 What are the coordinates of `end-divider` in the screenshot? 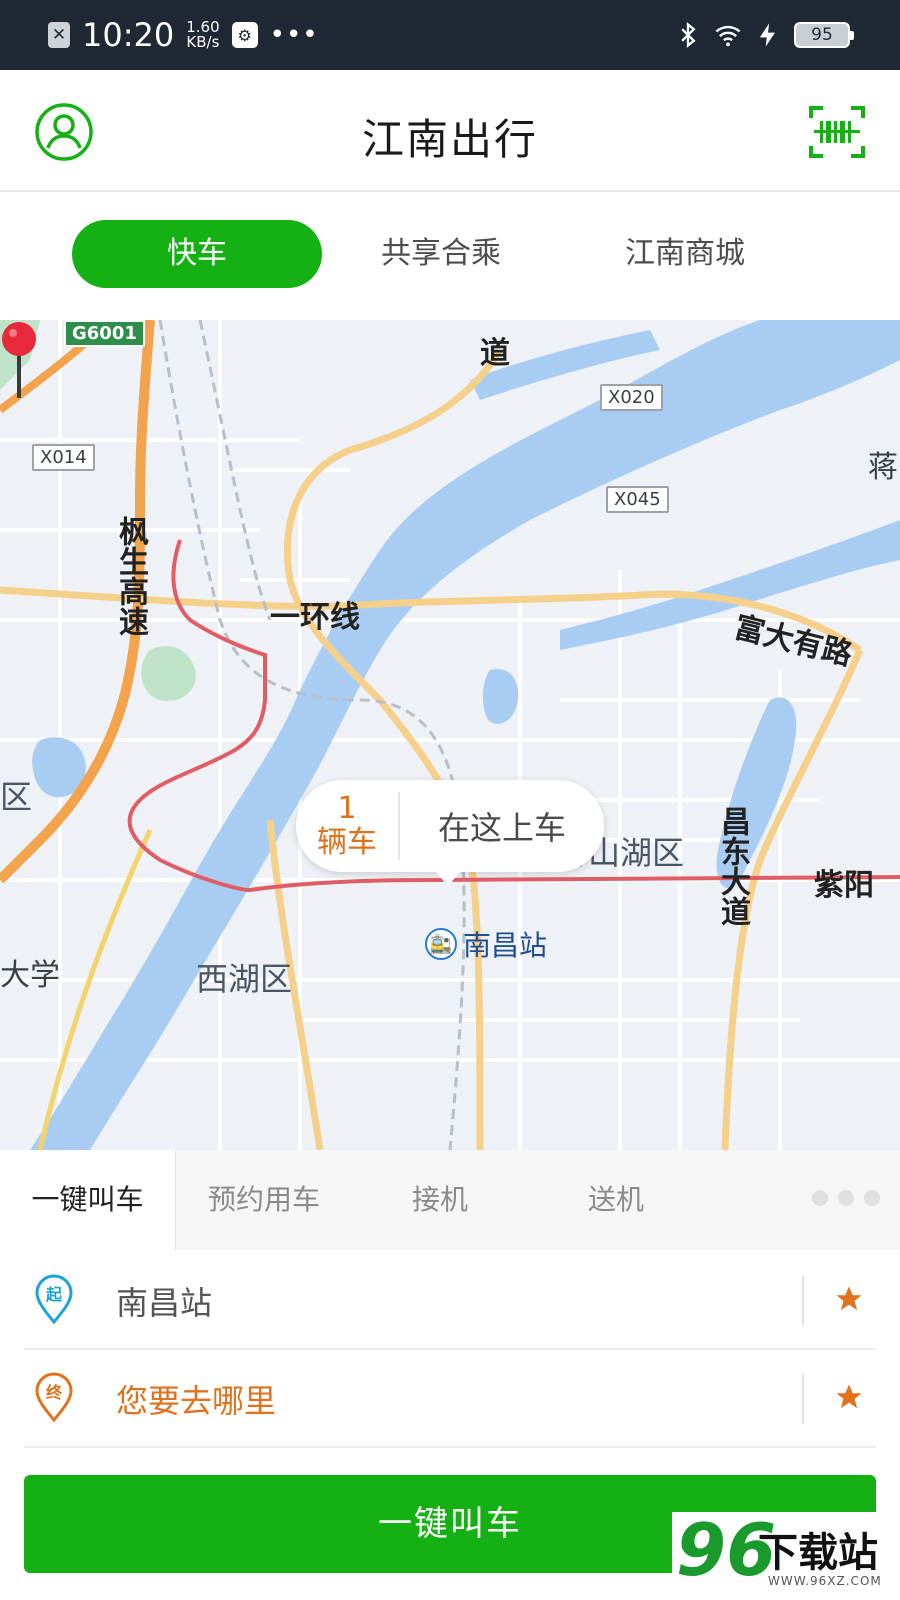 It's located at (803, 1399).